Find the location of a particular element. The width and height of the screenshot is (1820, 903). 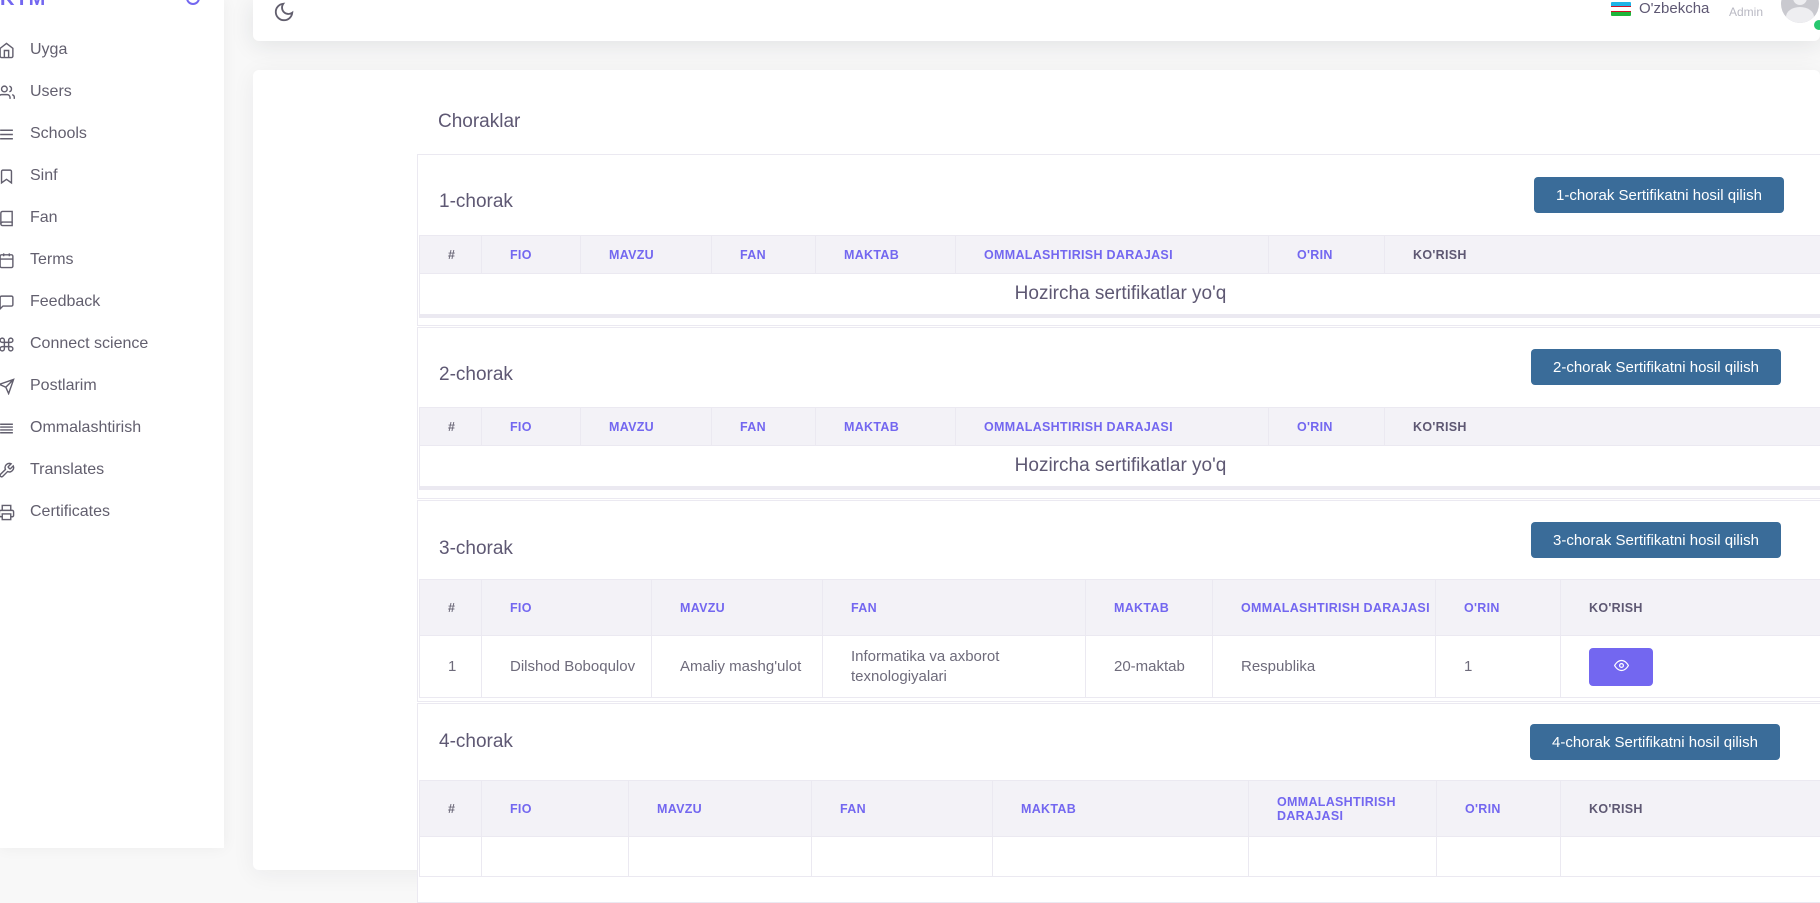

home-icon is located at coordinates (15, 50).